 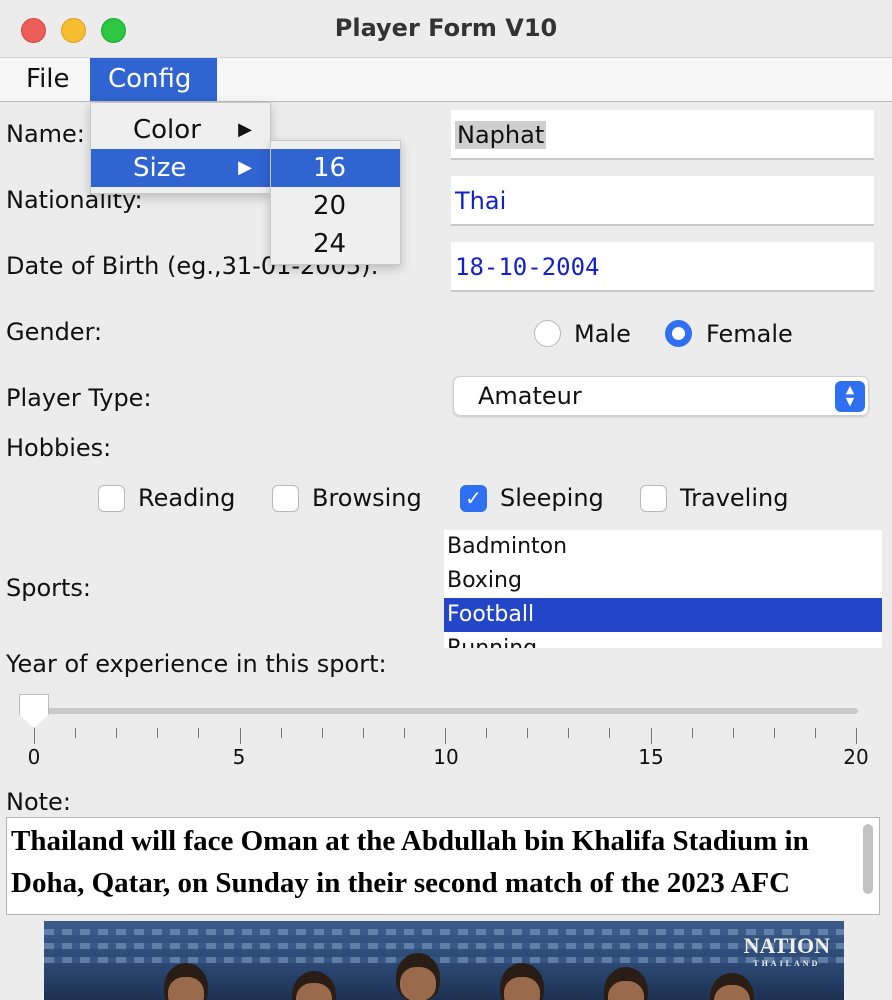 What do you see at coordinates (59, 448) in the screenshot?
I see `hobbies-label: Hobbies:` at bounding box center [59, 448].